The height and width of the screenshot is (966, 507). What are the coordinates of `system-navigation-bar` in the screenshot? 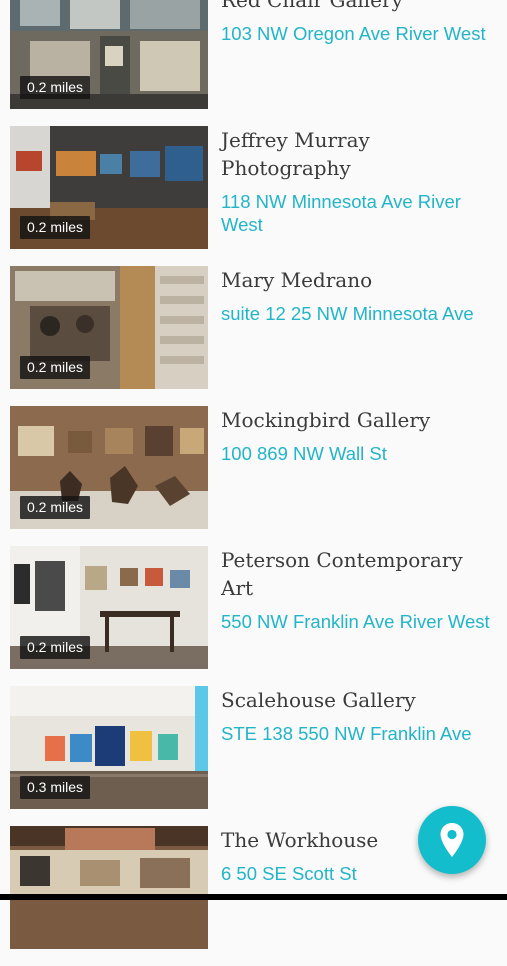 It's located at (253, 897).